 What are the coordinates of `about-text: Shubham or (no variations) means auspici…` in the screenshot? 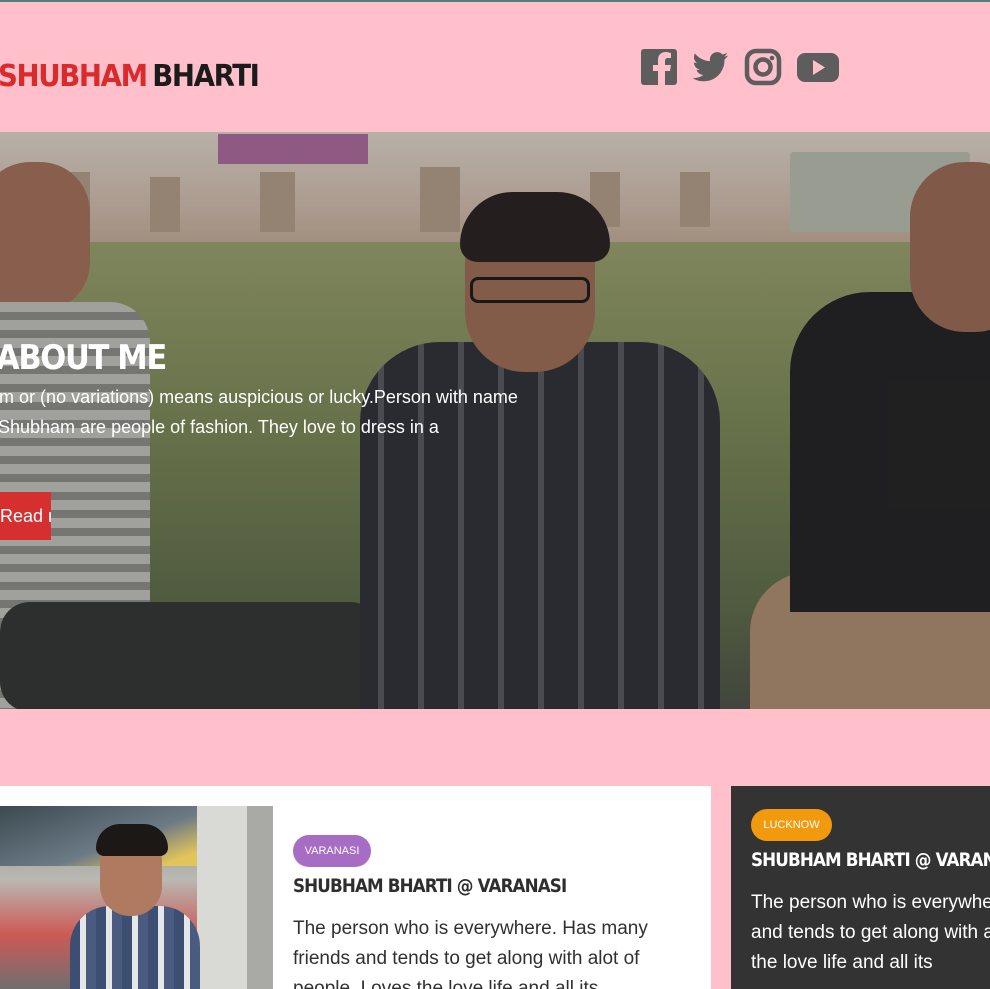 It's located at (259, 412).